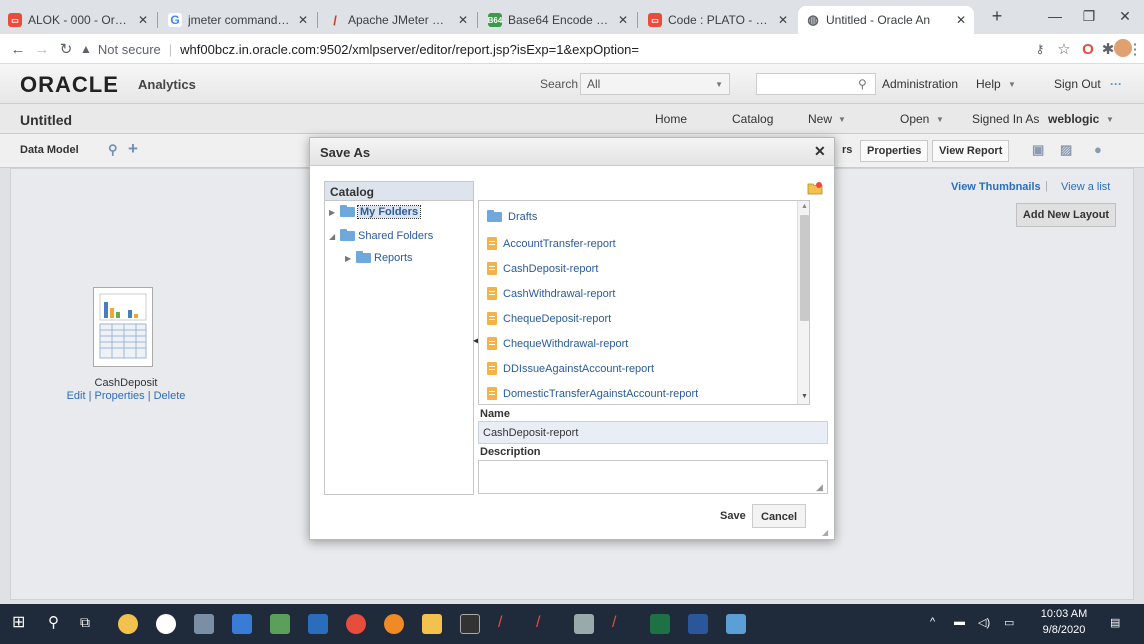 The width and height of the screenshot is (1144, 644). Describe the element at coordinates (920, 84) in the screenshot. I see `administration-link: Administration` at that location.